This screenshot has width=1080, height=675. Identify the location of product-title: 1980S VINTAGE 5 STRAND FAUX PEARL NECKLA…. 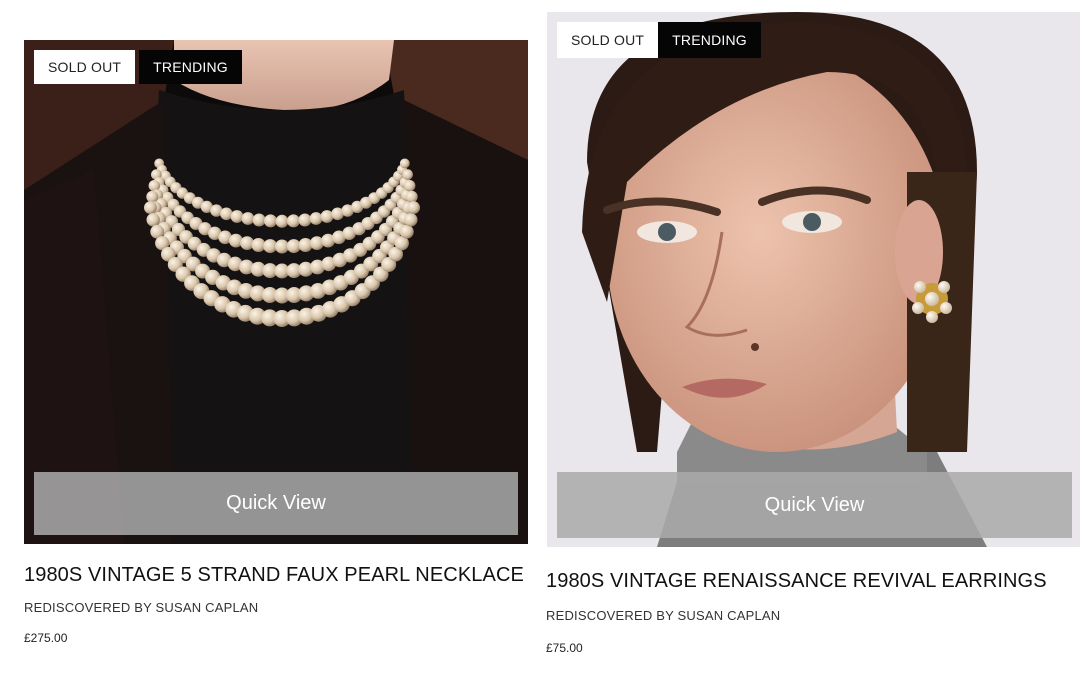
(274, 575).